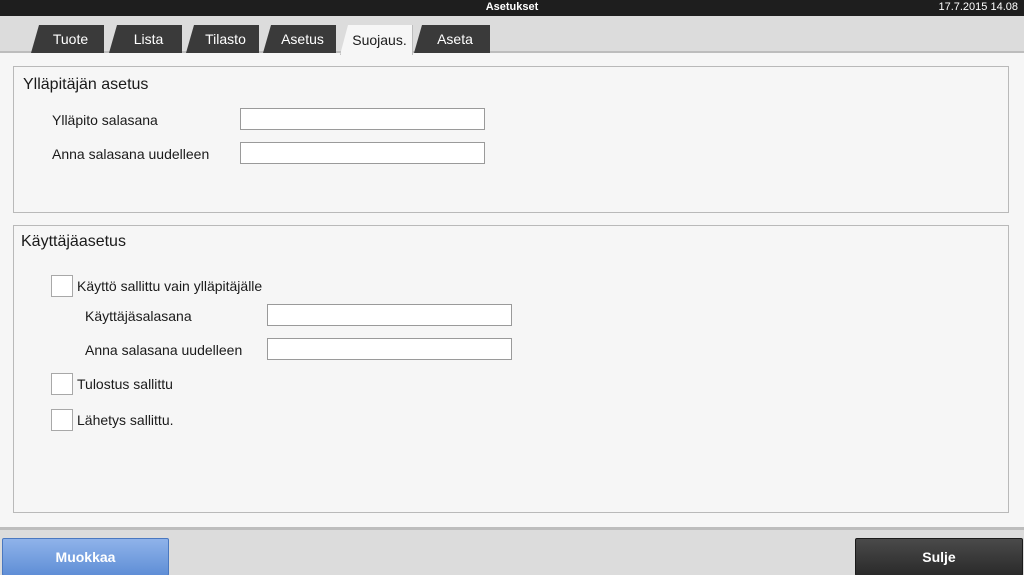 Image resolution: width=1024 pixels, height=575 pixels. What do you see at coordinates (222, 39) in the screenshot?
I see `tab-tilasto: Tilasto` at bounding box center [222, 39].